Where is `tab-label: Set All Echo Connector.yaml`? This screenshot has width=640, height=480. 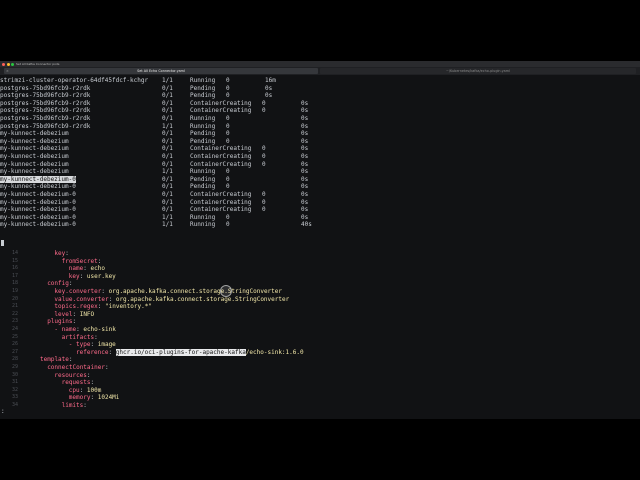 tab-label: Set All Echo Connector.yaml is located at coordinates (161, 71).